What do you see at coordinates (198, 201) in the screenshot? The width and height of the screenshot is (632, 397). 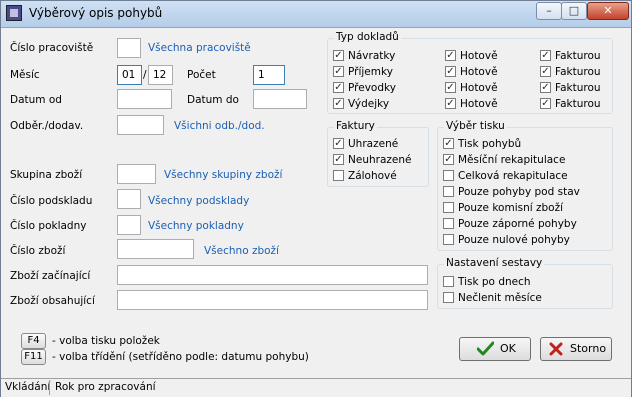 I see `all-substores-link: Všechny podsklady` at bounding box center [198, 201].